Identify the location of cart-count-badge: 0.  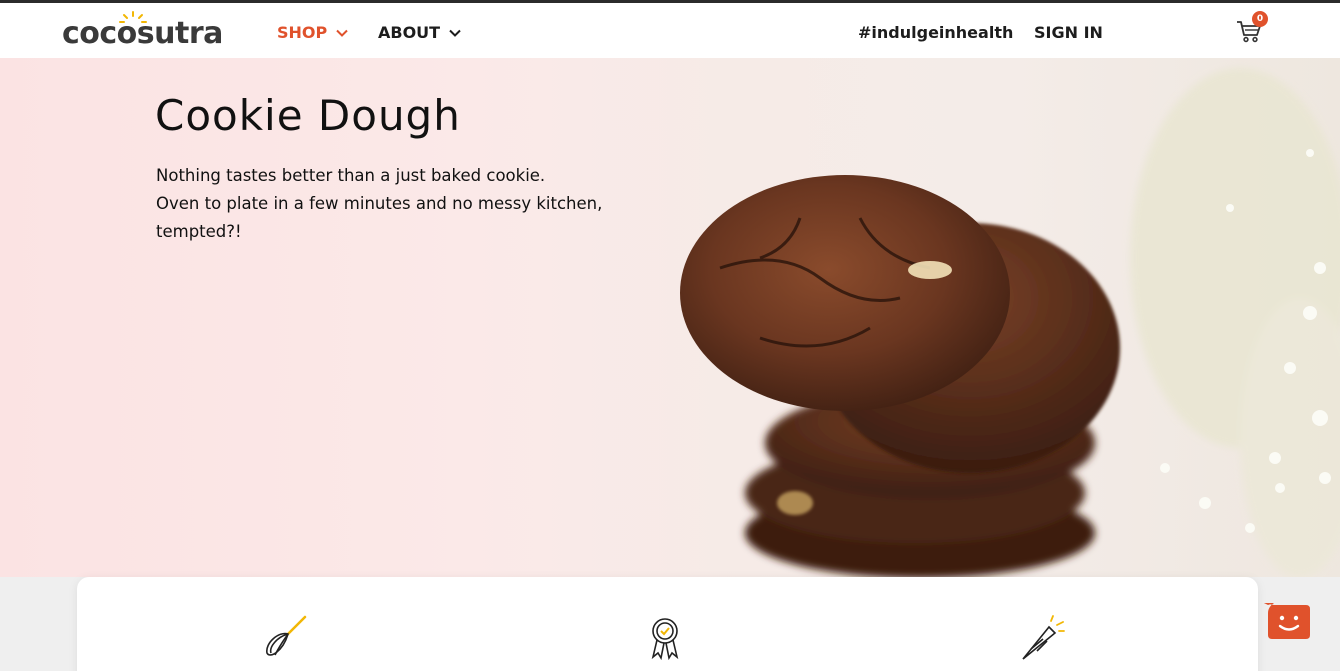
(1260, 19).